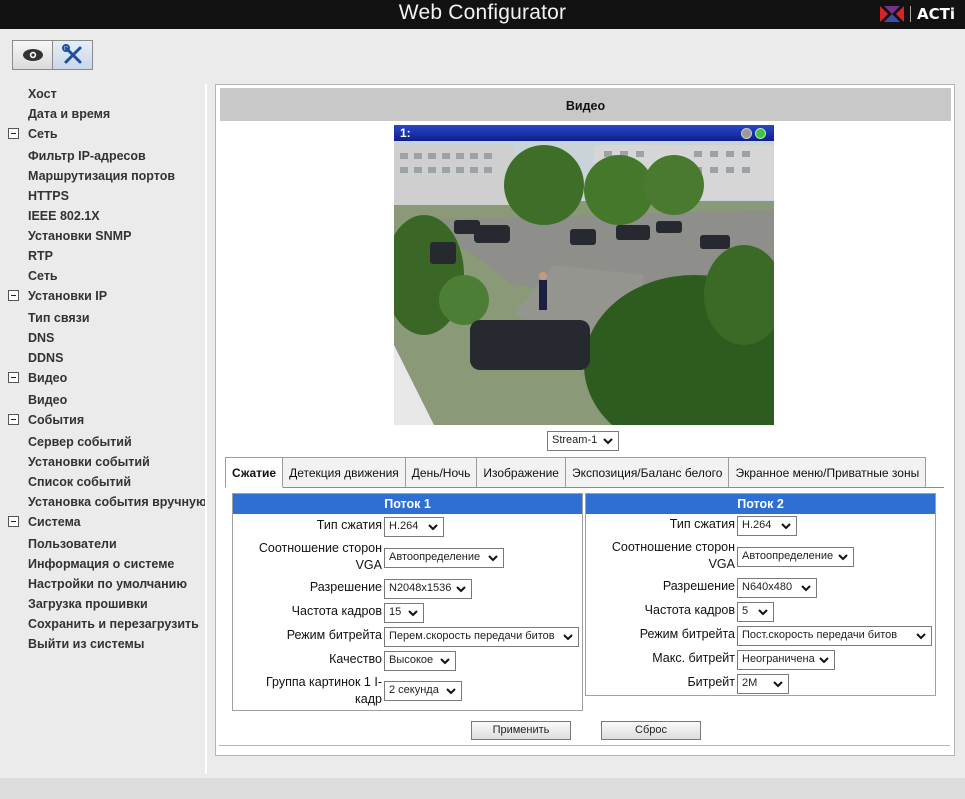 The height and width of the screenshot is (799, 965). I want to click on tab-3: Изображение, so click(521, 472).